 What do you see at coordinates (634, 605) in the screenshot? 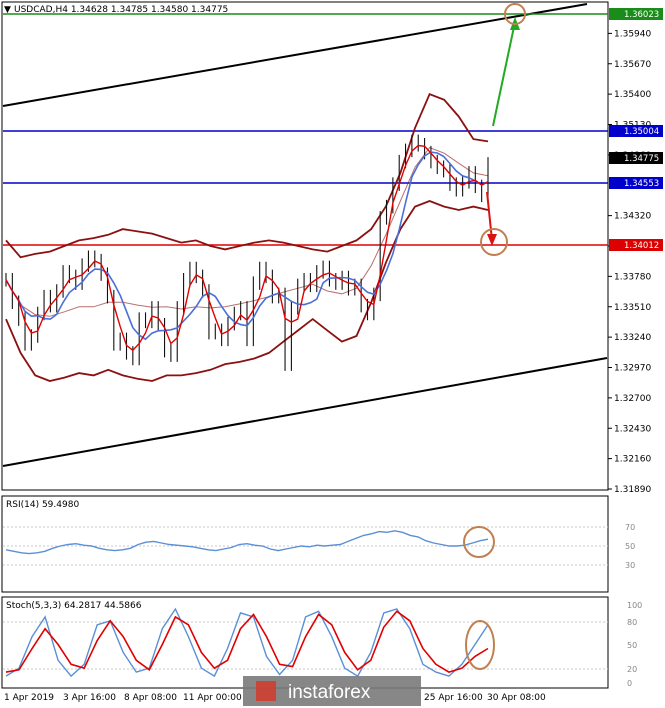
I see `stoch-level-100-label: 100` at bounding box center [634, 605].